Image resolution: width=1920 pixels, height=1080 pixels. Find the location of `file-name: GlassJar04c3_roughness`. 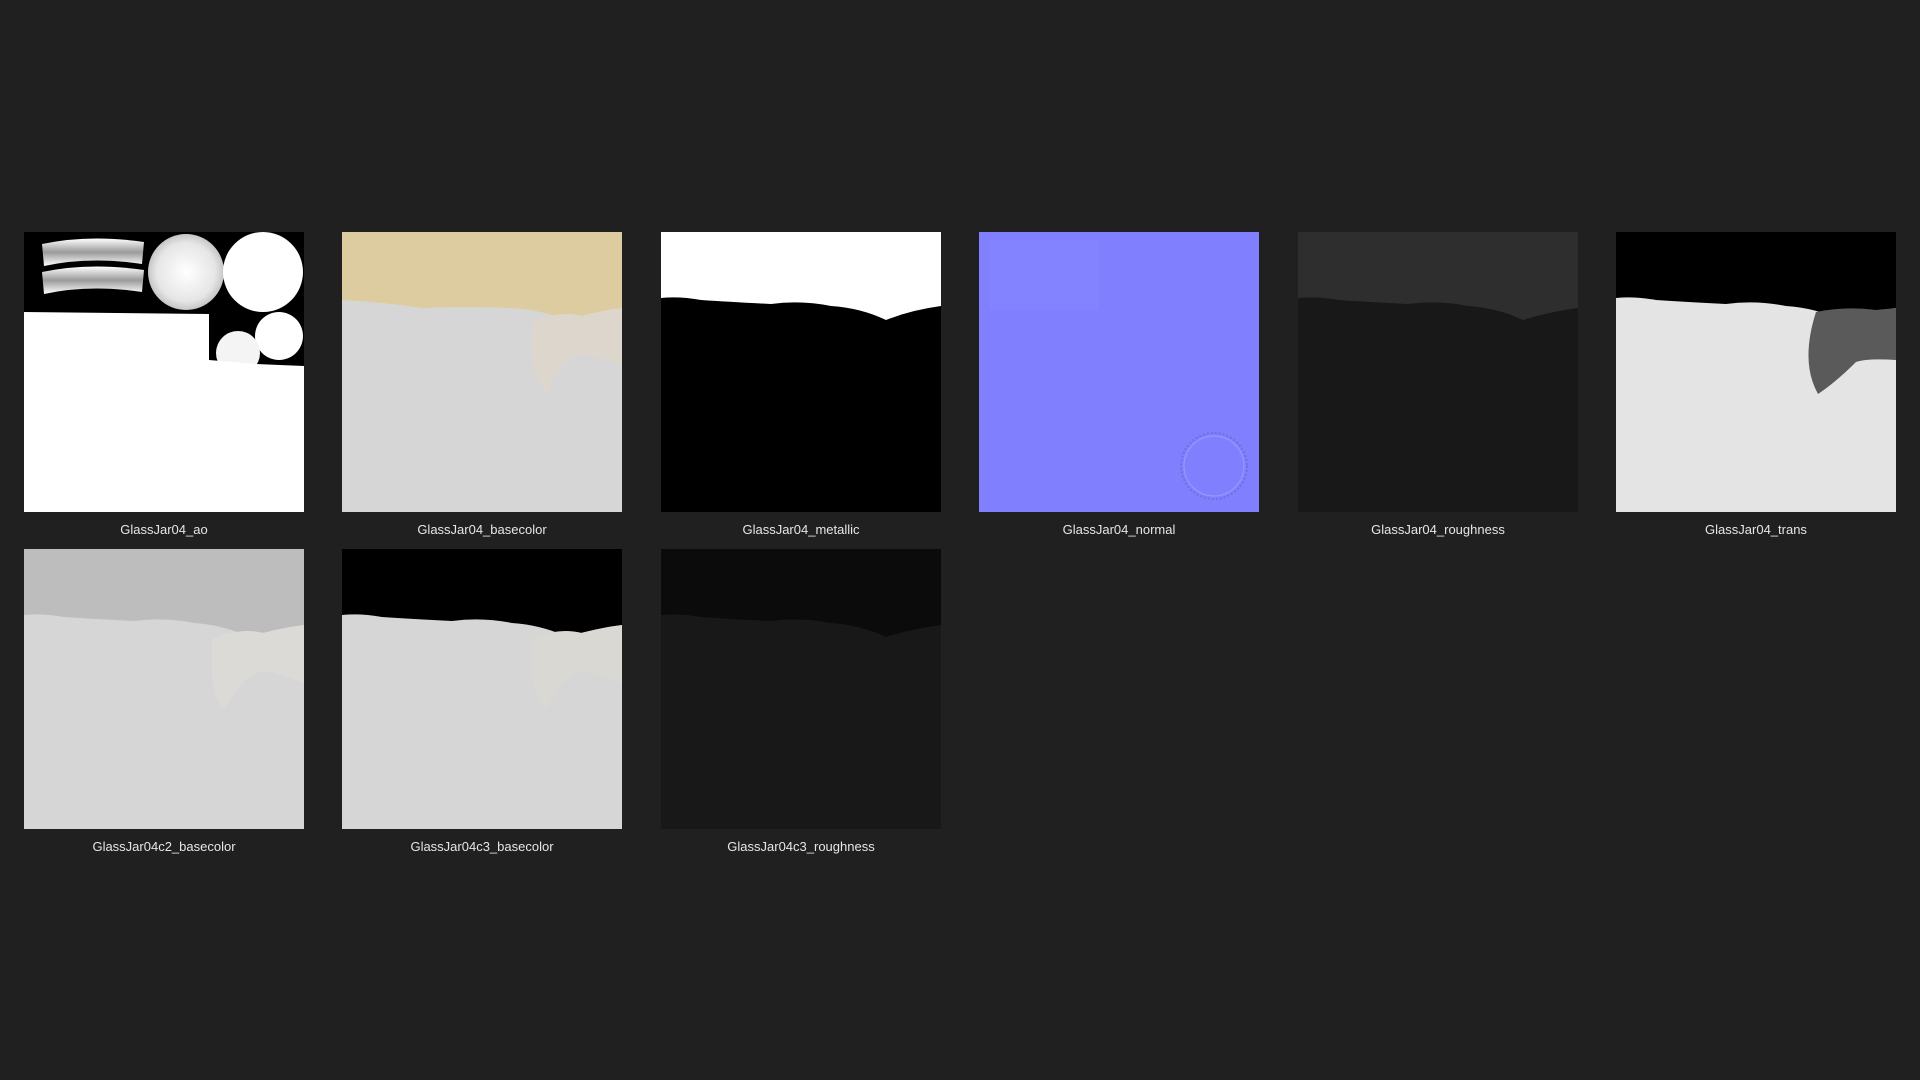

file-name: GlassJar04c3_roughness is located at coordinates (801, 846).